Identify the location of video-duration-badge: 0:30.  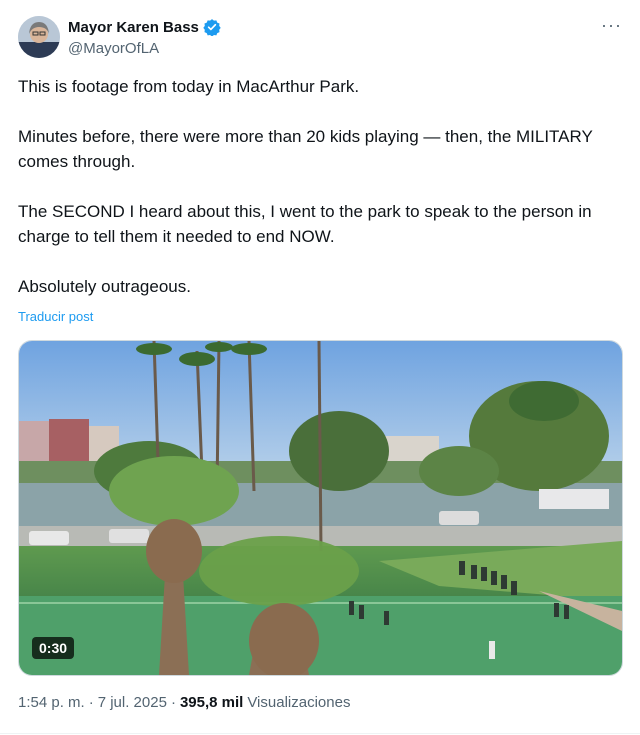
(53, 648).